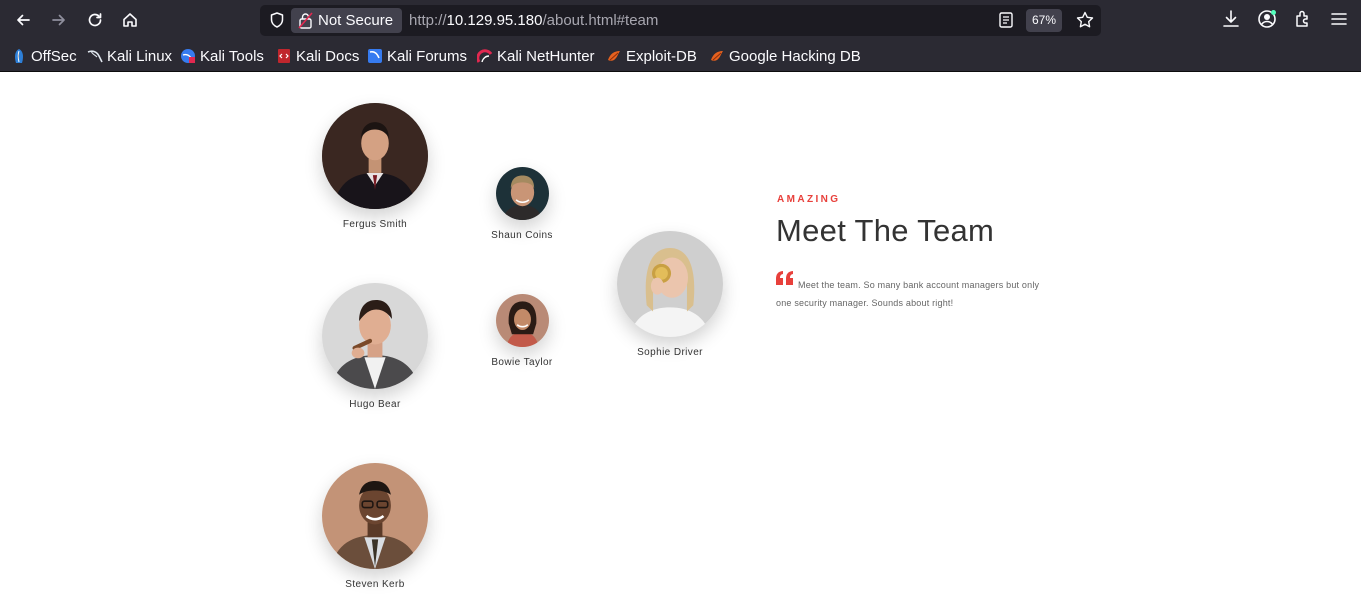 This screenshot has width=1361, height=603. I want to click on bookmark-kali-tools: Kali Tools, so click(222, 56).